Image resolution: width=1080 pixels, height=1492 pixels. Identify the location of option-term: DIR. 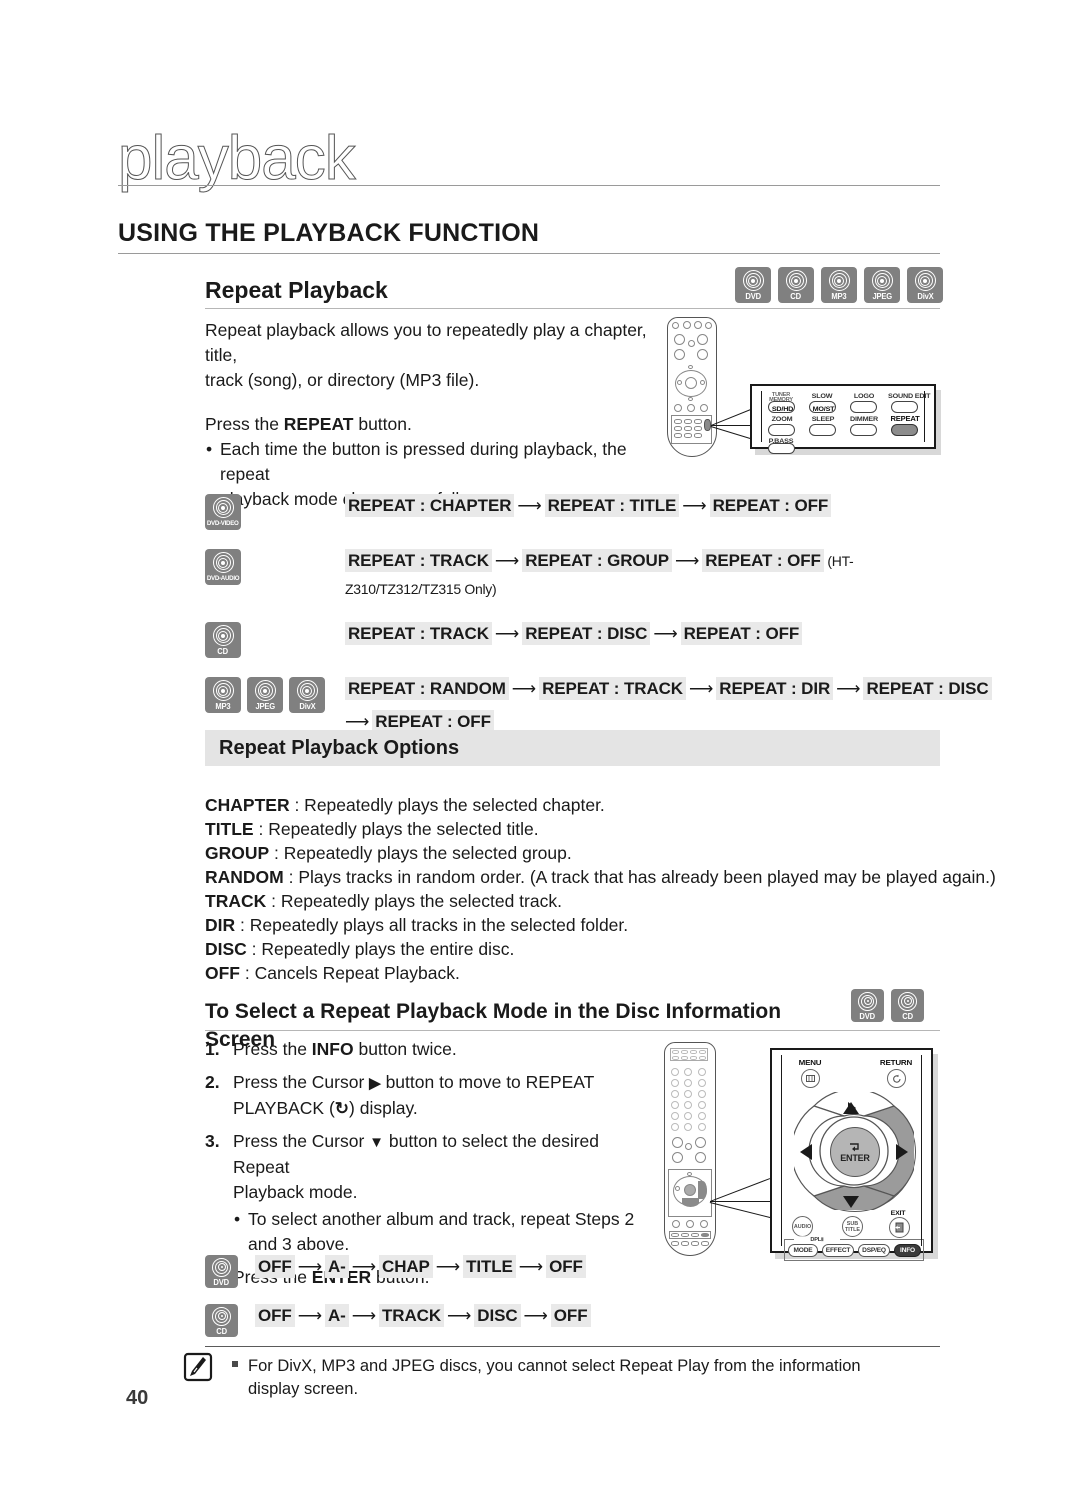
(220, 925).